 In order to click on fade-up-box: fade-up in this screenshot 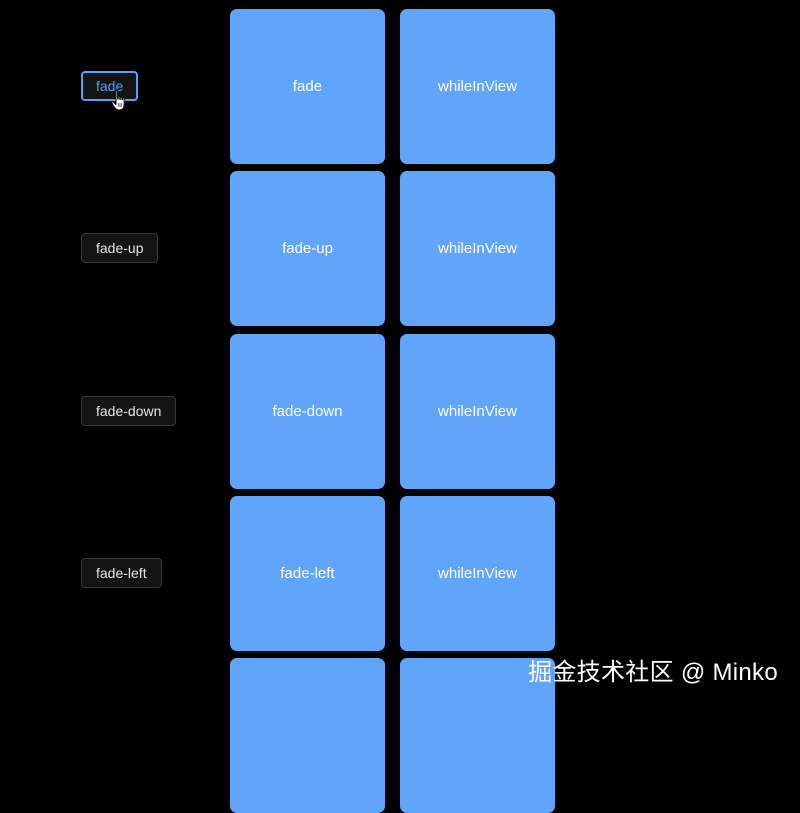, I will do `click(307, 248)`.